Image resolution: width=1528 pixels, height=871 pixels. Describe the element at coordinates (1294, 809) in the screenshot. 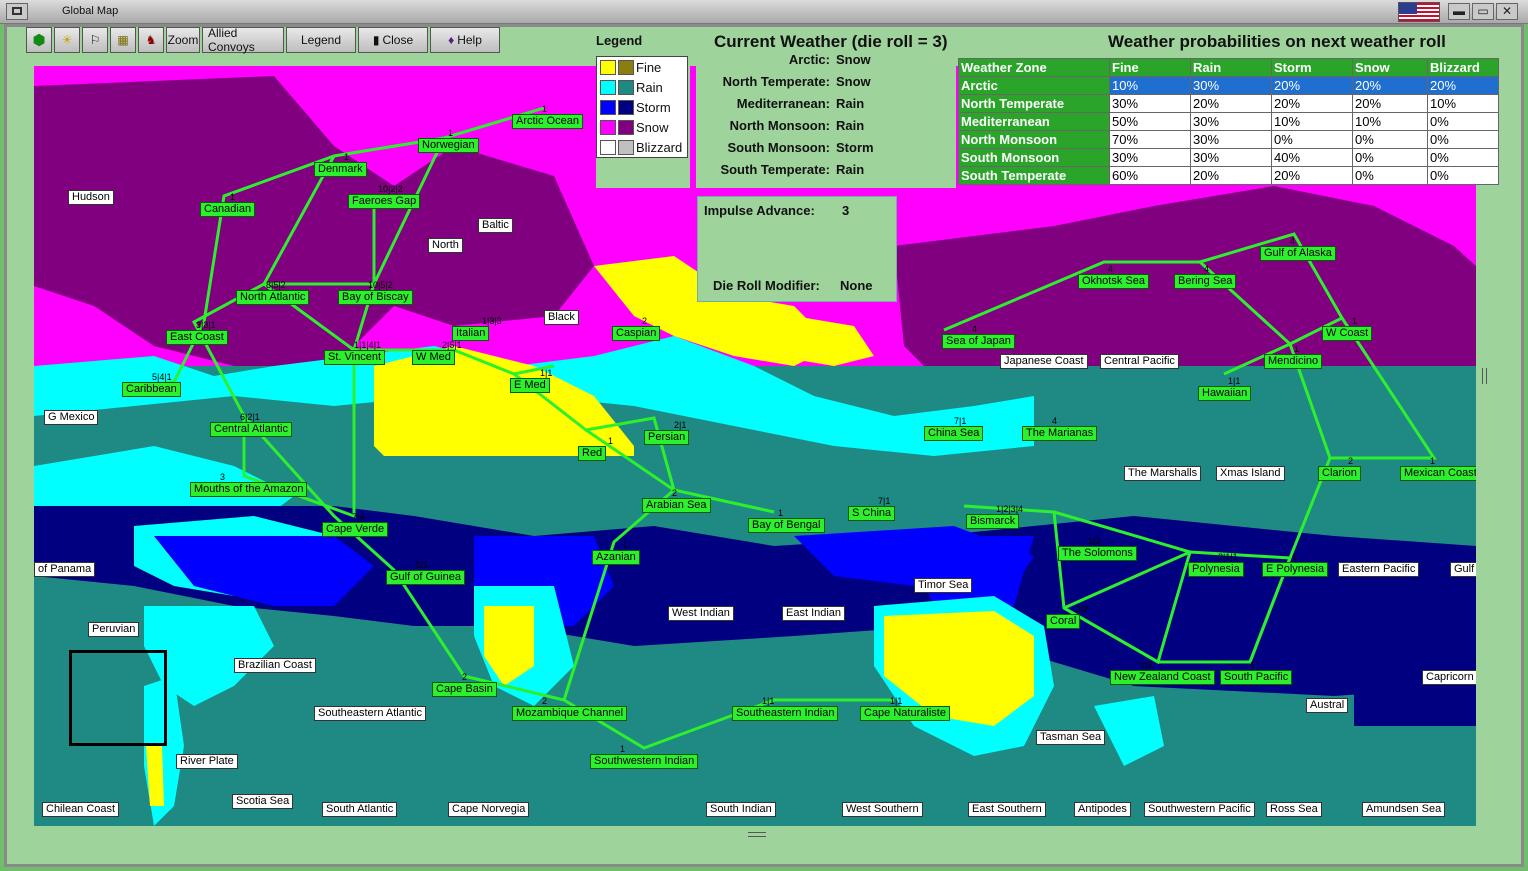

I see `map-zone-label: Ross Sea` at that location.